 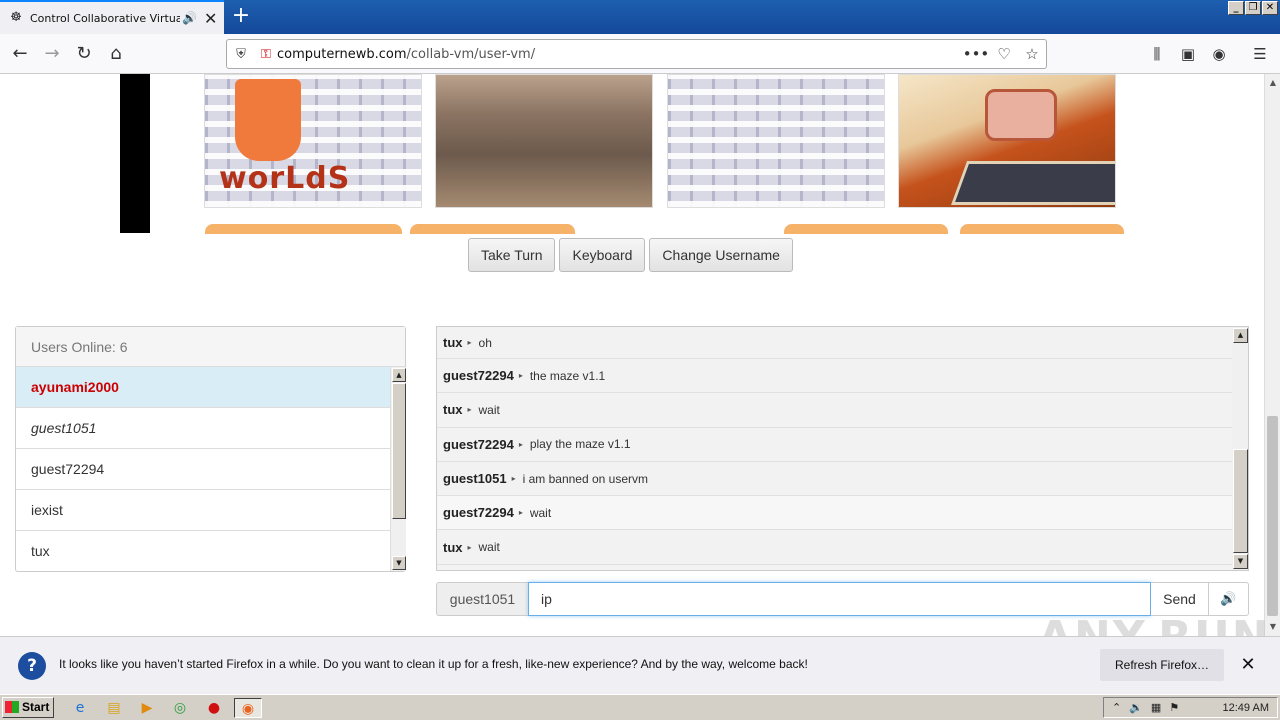 What do you see at coordinates (1248, 665) in the screenshot?
I see `notification-close-icon: ✕` at bounding box center [1248, 665].